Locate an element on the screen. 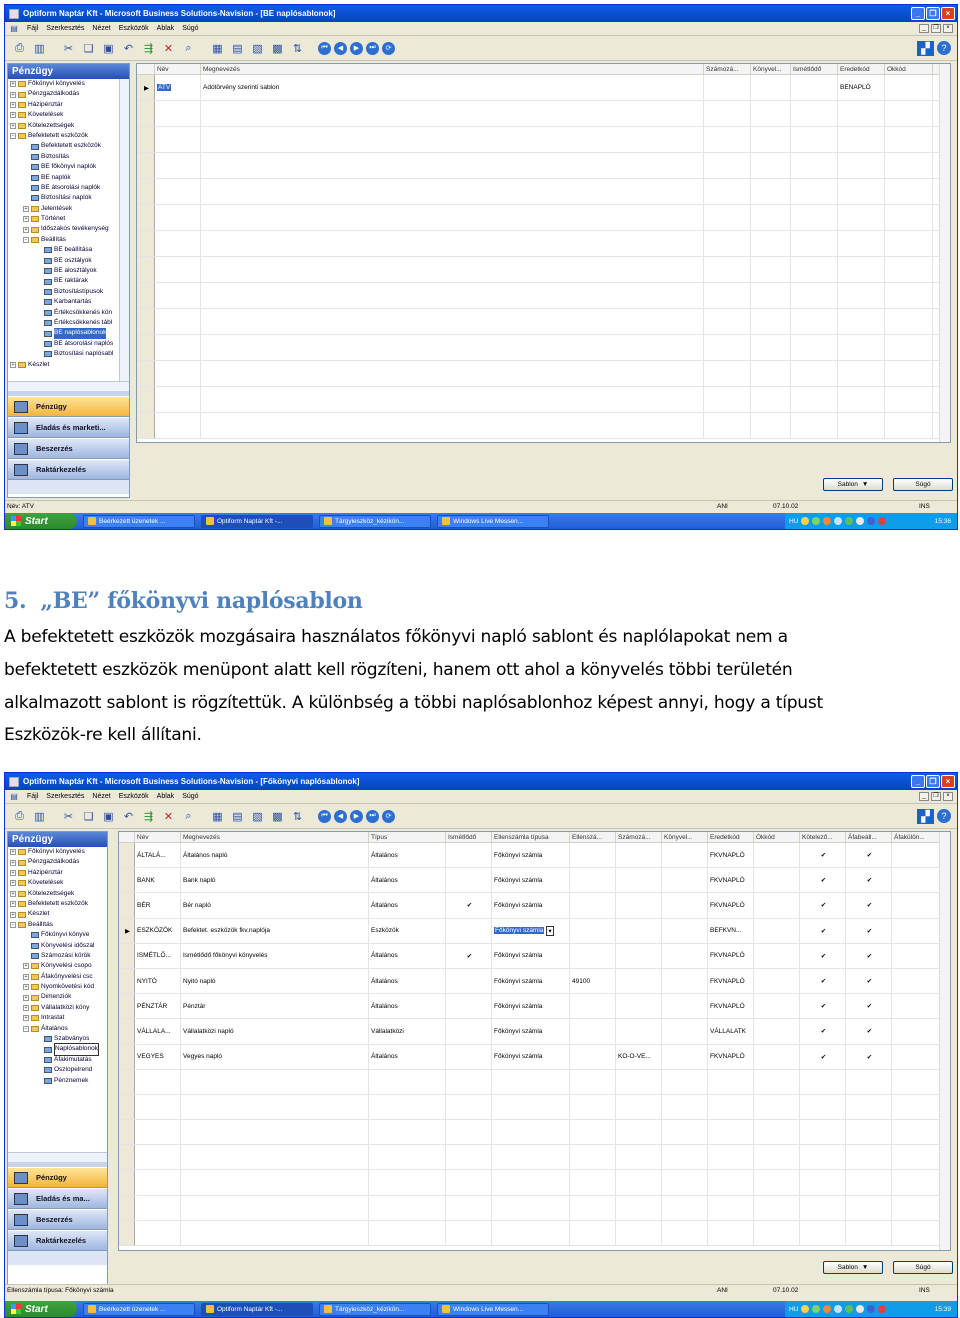 This screenshot has width=960, height=1318. menu-window: Ablak is located at coordinates (166, 796).